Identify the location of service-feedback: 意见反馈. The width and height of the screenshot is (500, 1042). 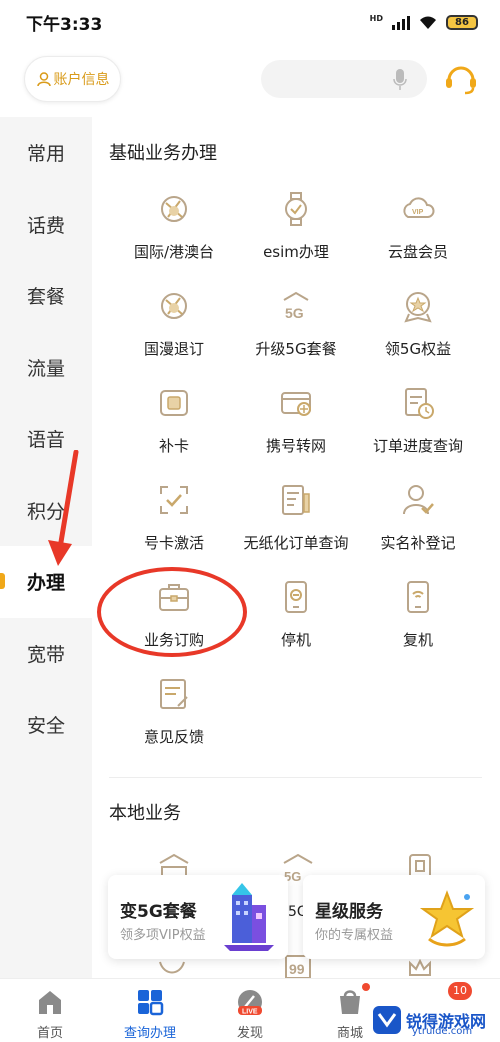
(174, 724).